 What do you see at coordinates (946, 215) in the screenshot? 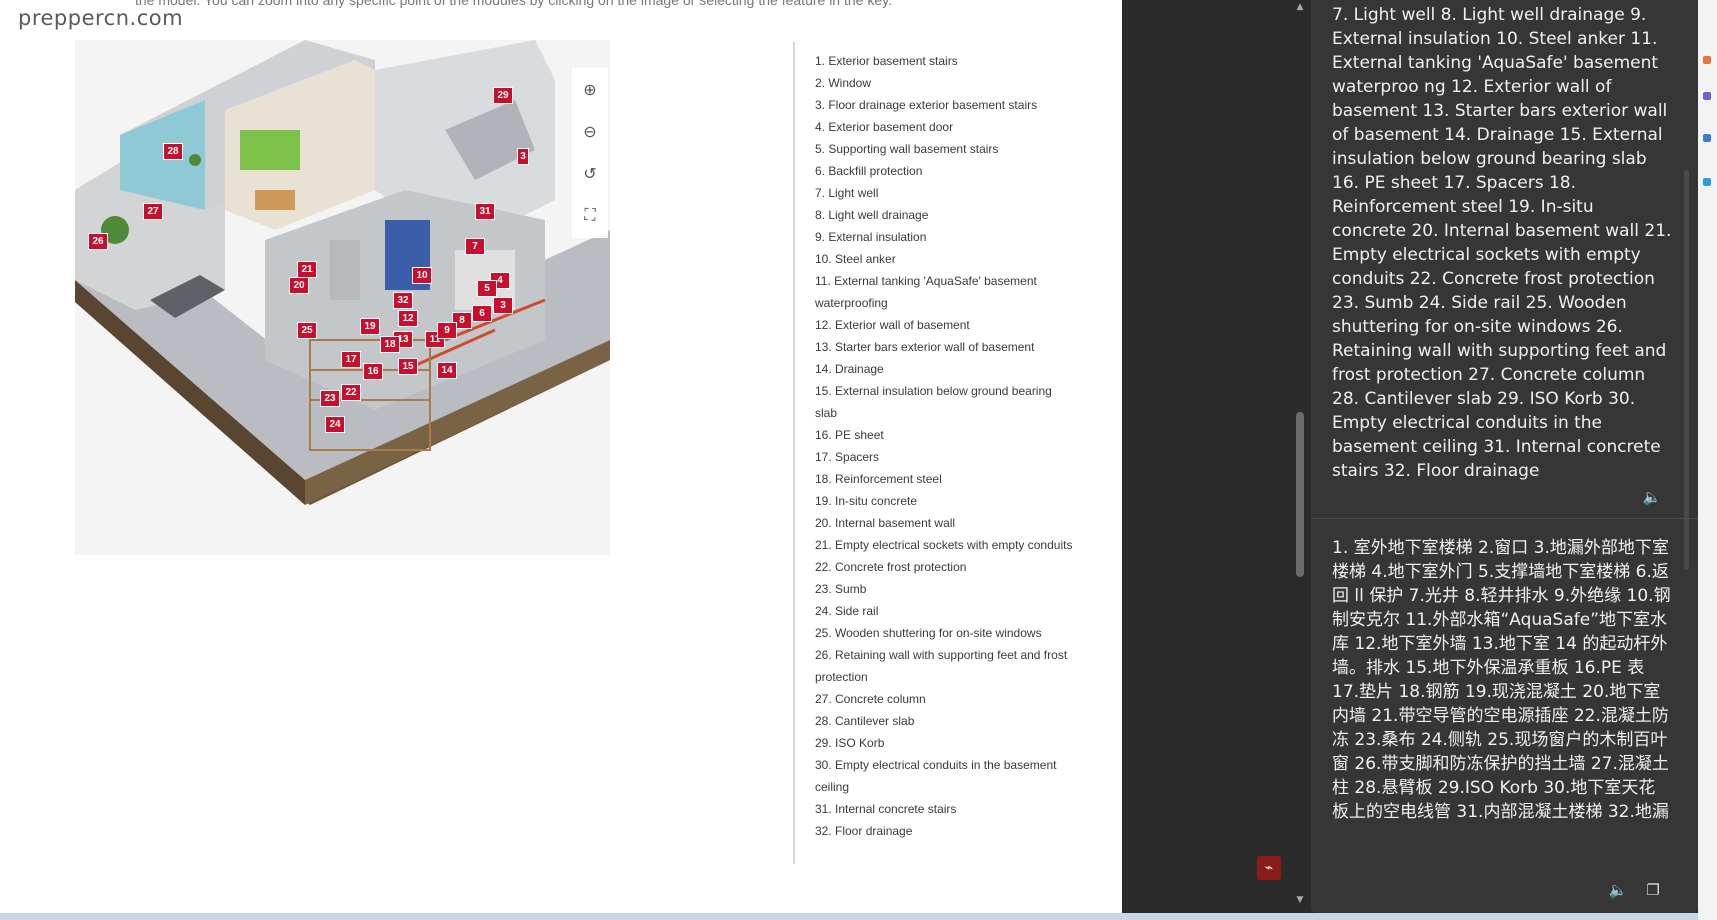
I see `key-item-8: 8. Light well drainage` at bounding box center [946, 215].